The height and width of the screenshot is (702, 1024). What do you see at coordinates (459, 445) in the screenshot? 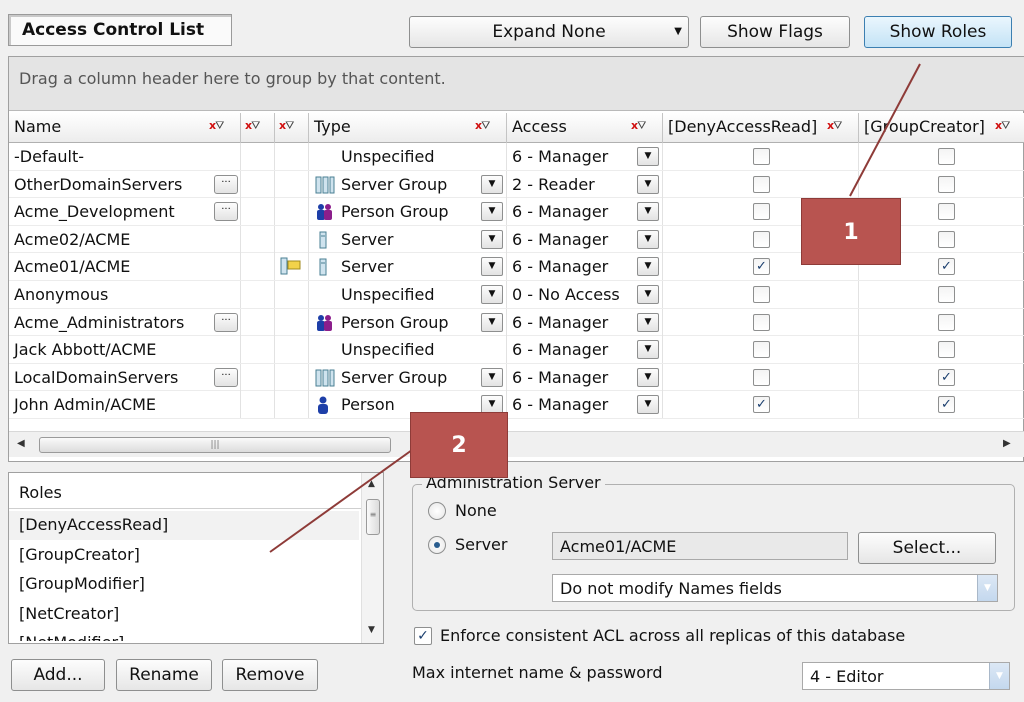
I see `callout-2: 2` at bounding box center [459, 445].